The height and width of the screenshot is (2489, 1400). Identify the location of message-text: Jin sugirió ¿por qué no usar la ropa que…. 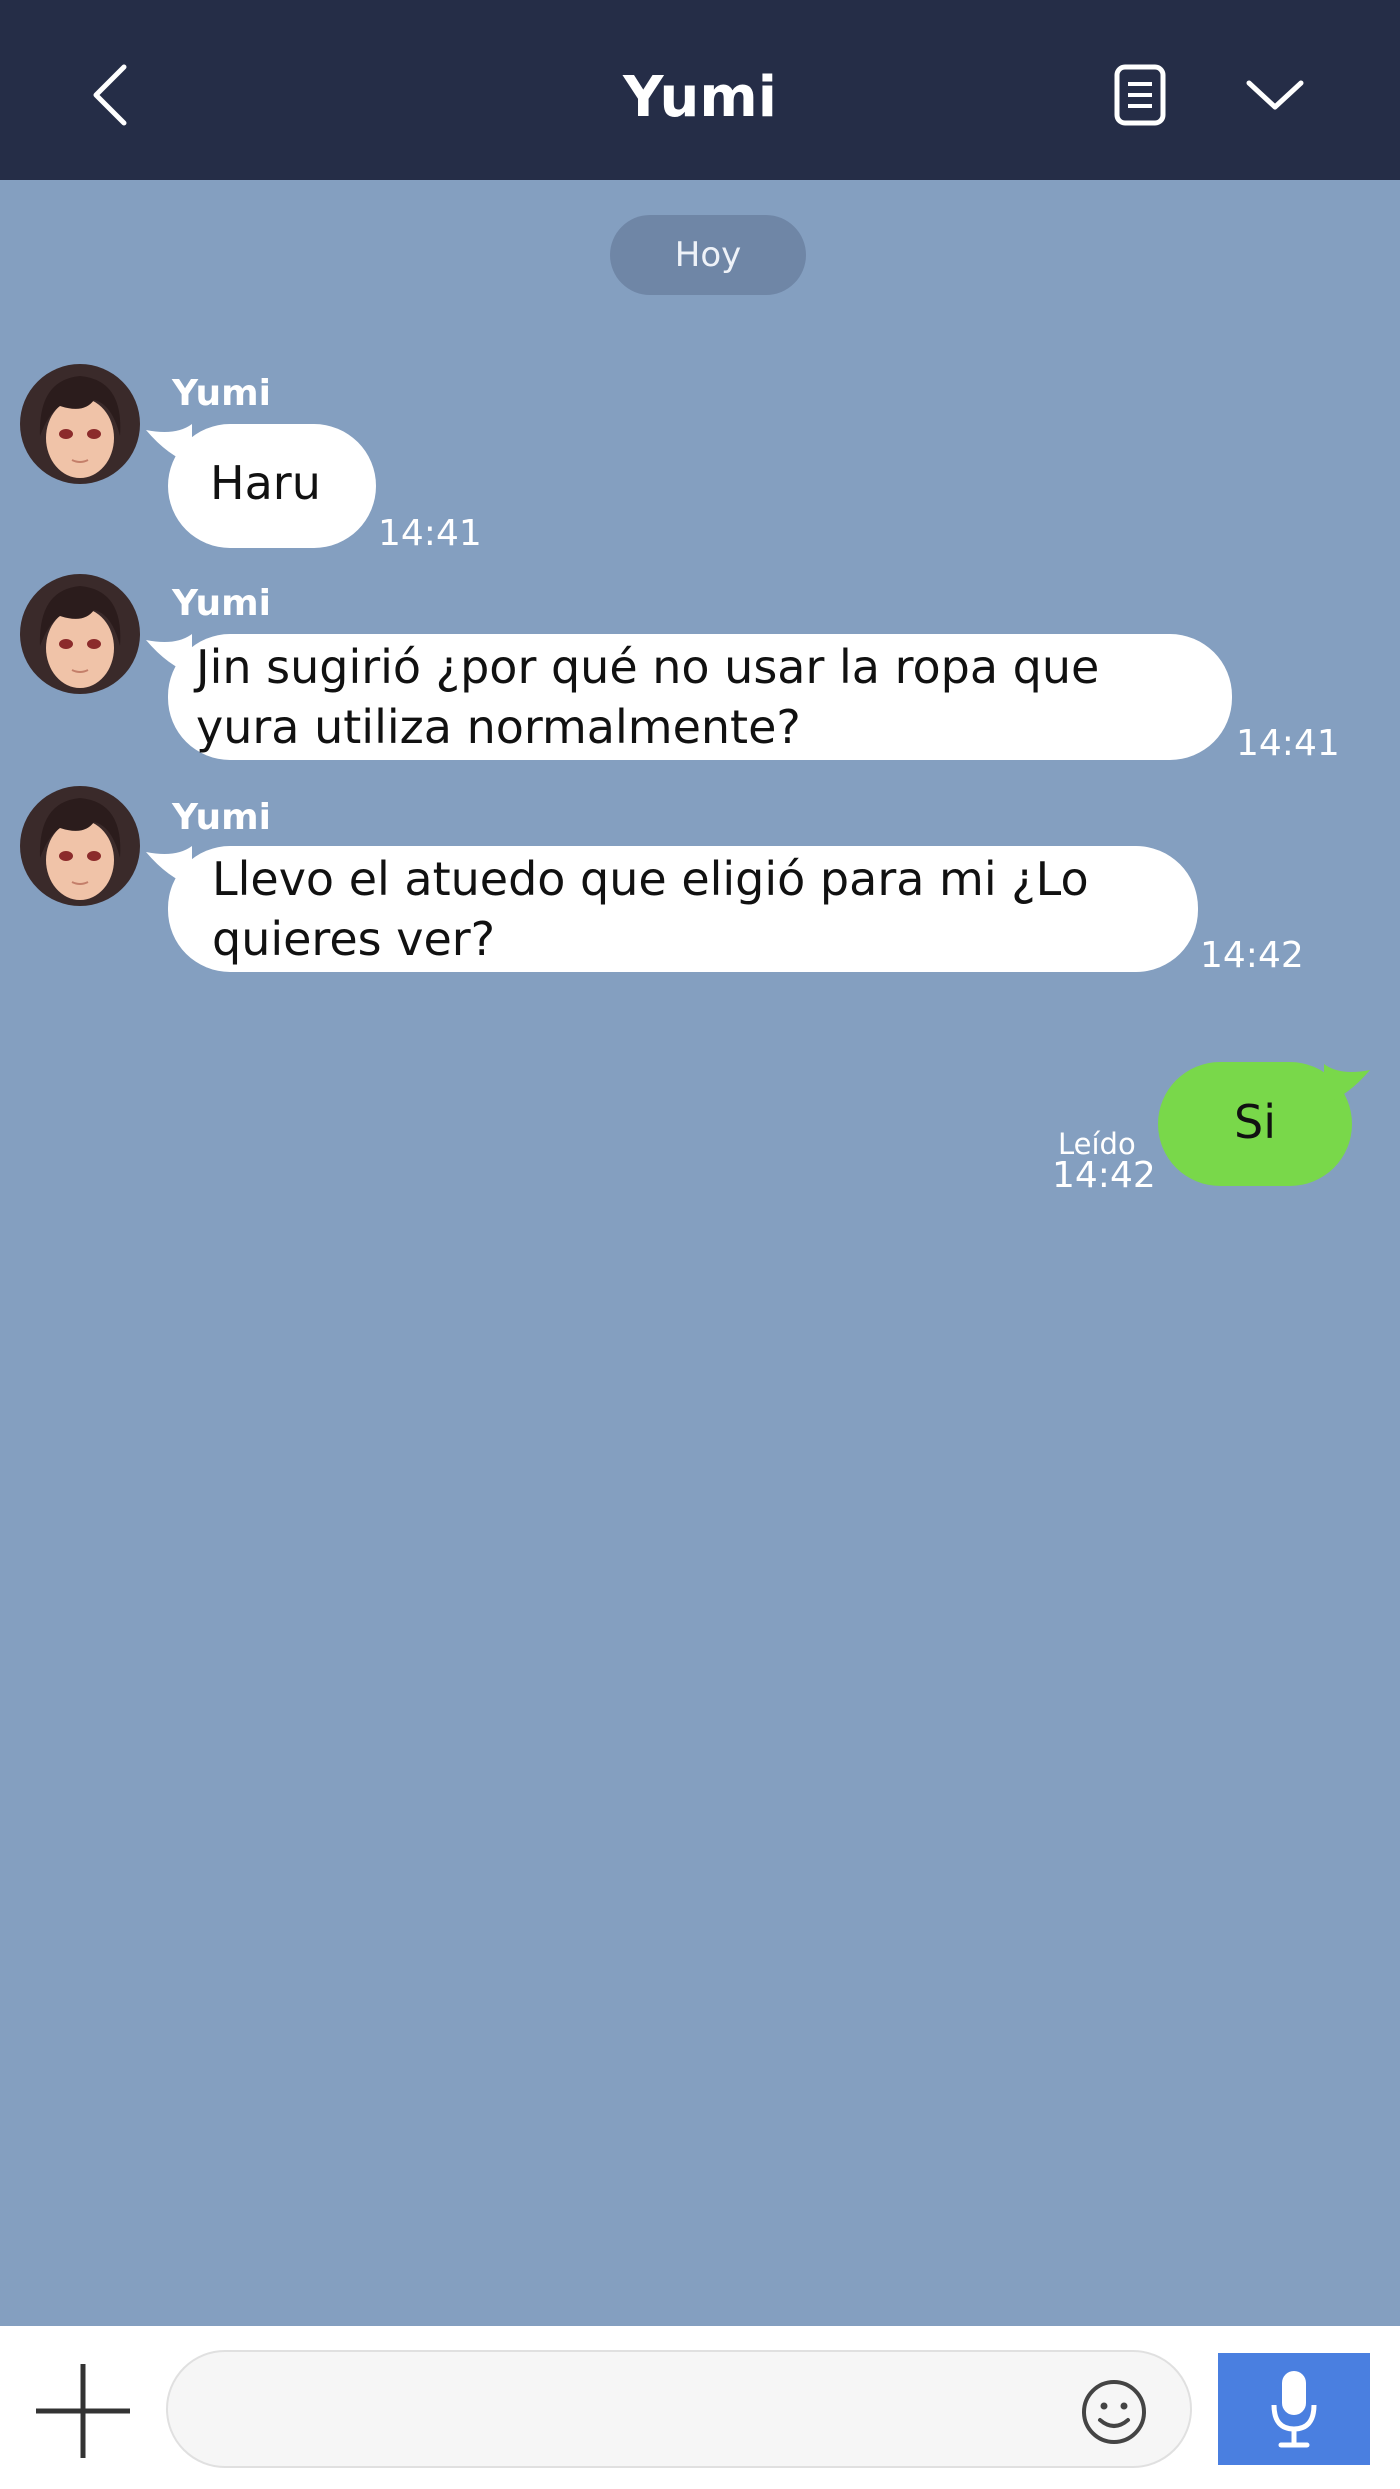
(648, 697).